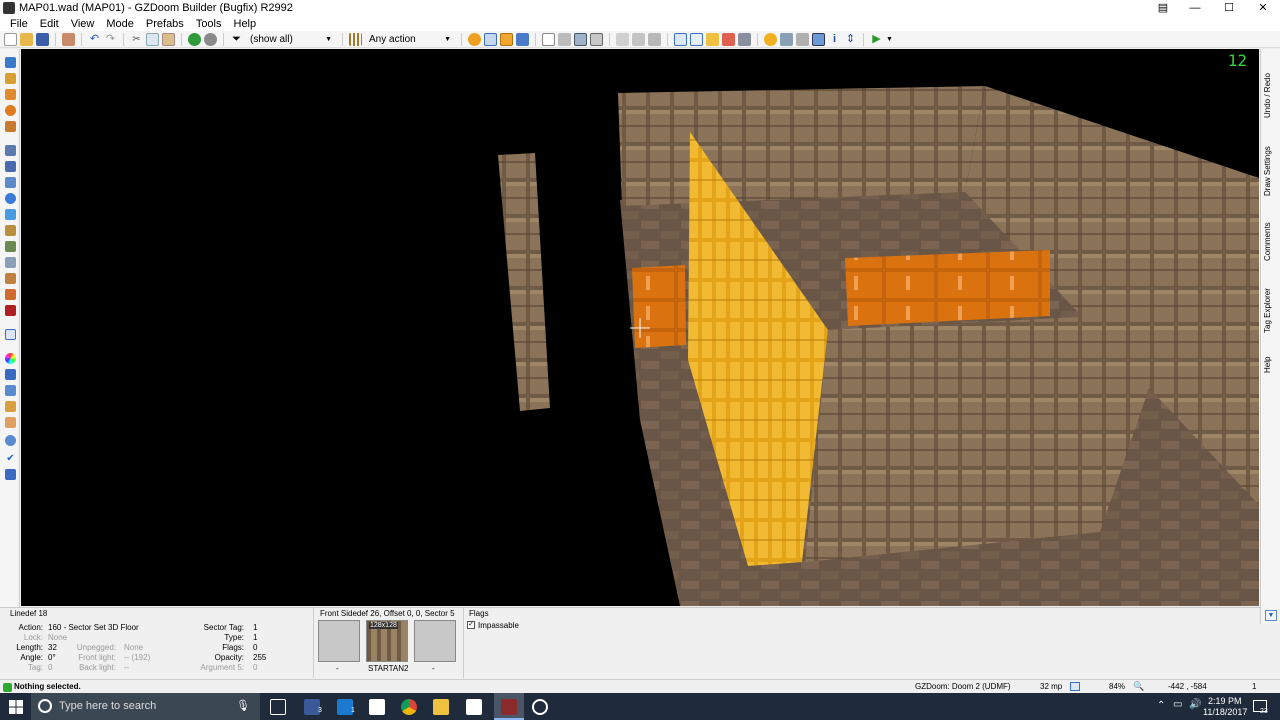 The height and width of the screenshot is (720, 1280). I want to click on grid-toggle-icon, so click(680, 39).